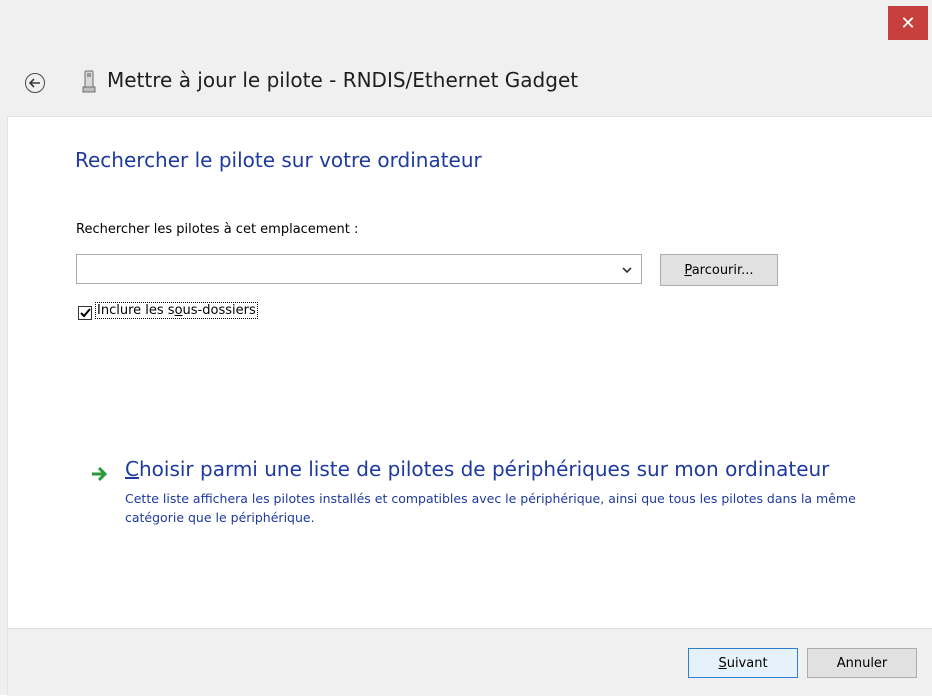 The width and height of the screenshot is (932, 696). Describe the element at coordinates (627, 270) in the screenshot. I see `chevron-down-icon` at that location.